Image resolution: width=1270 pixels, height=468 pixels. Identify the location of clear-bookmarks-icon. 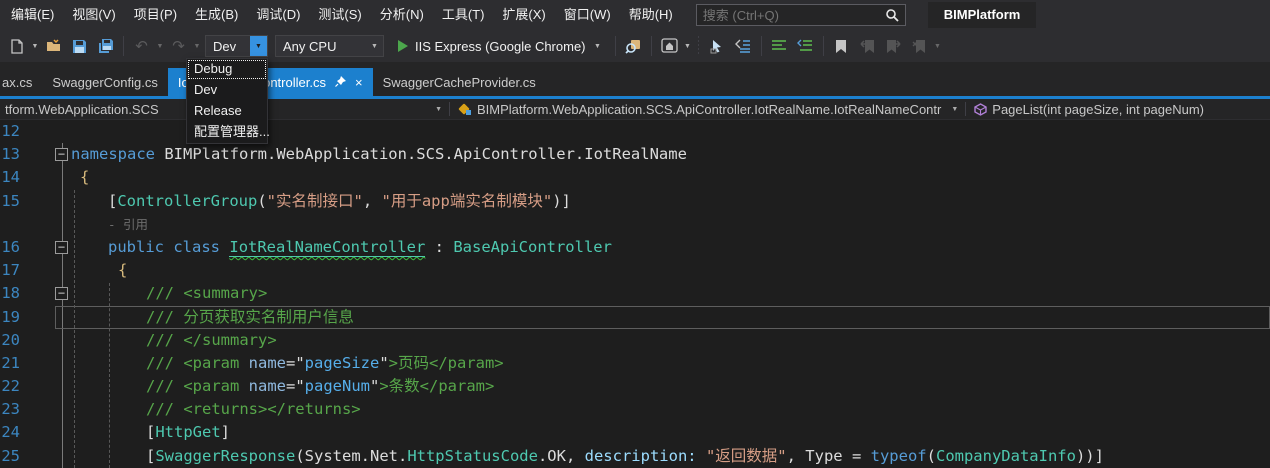
(919, 46).